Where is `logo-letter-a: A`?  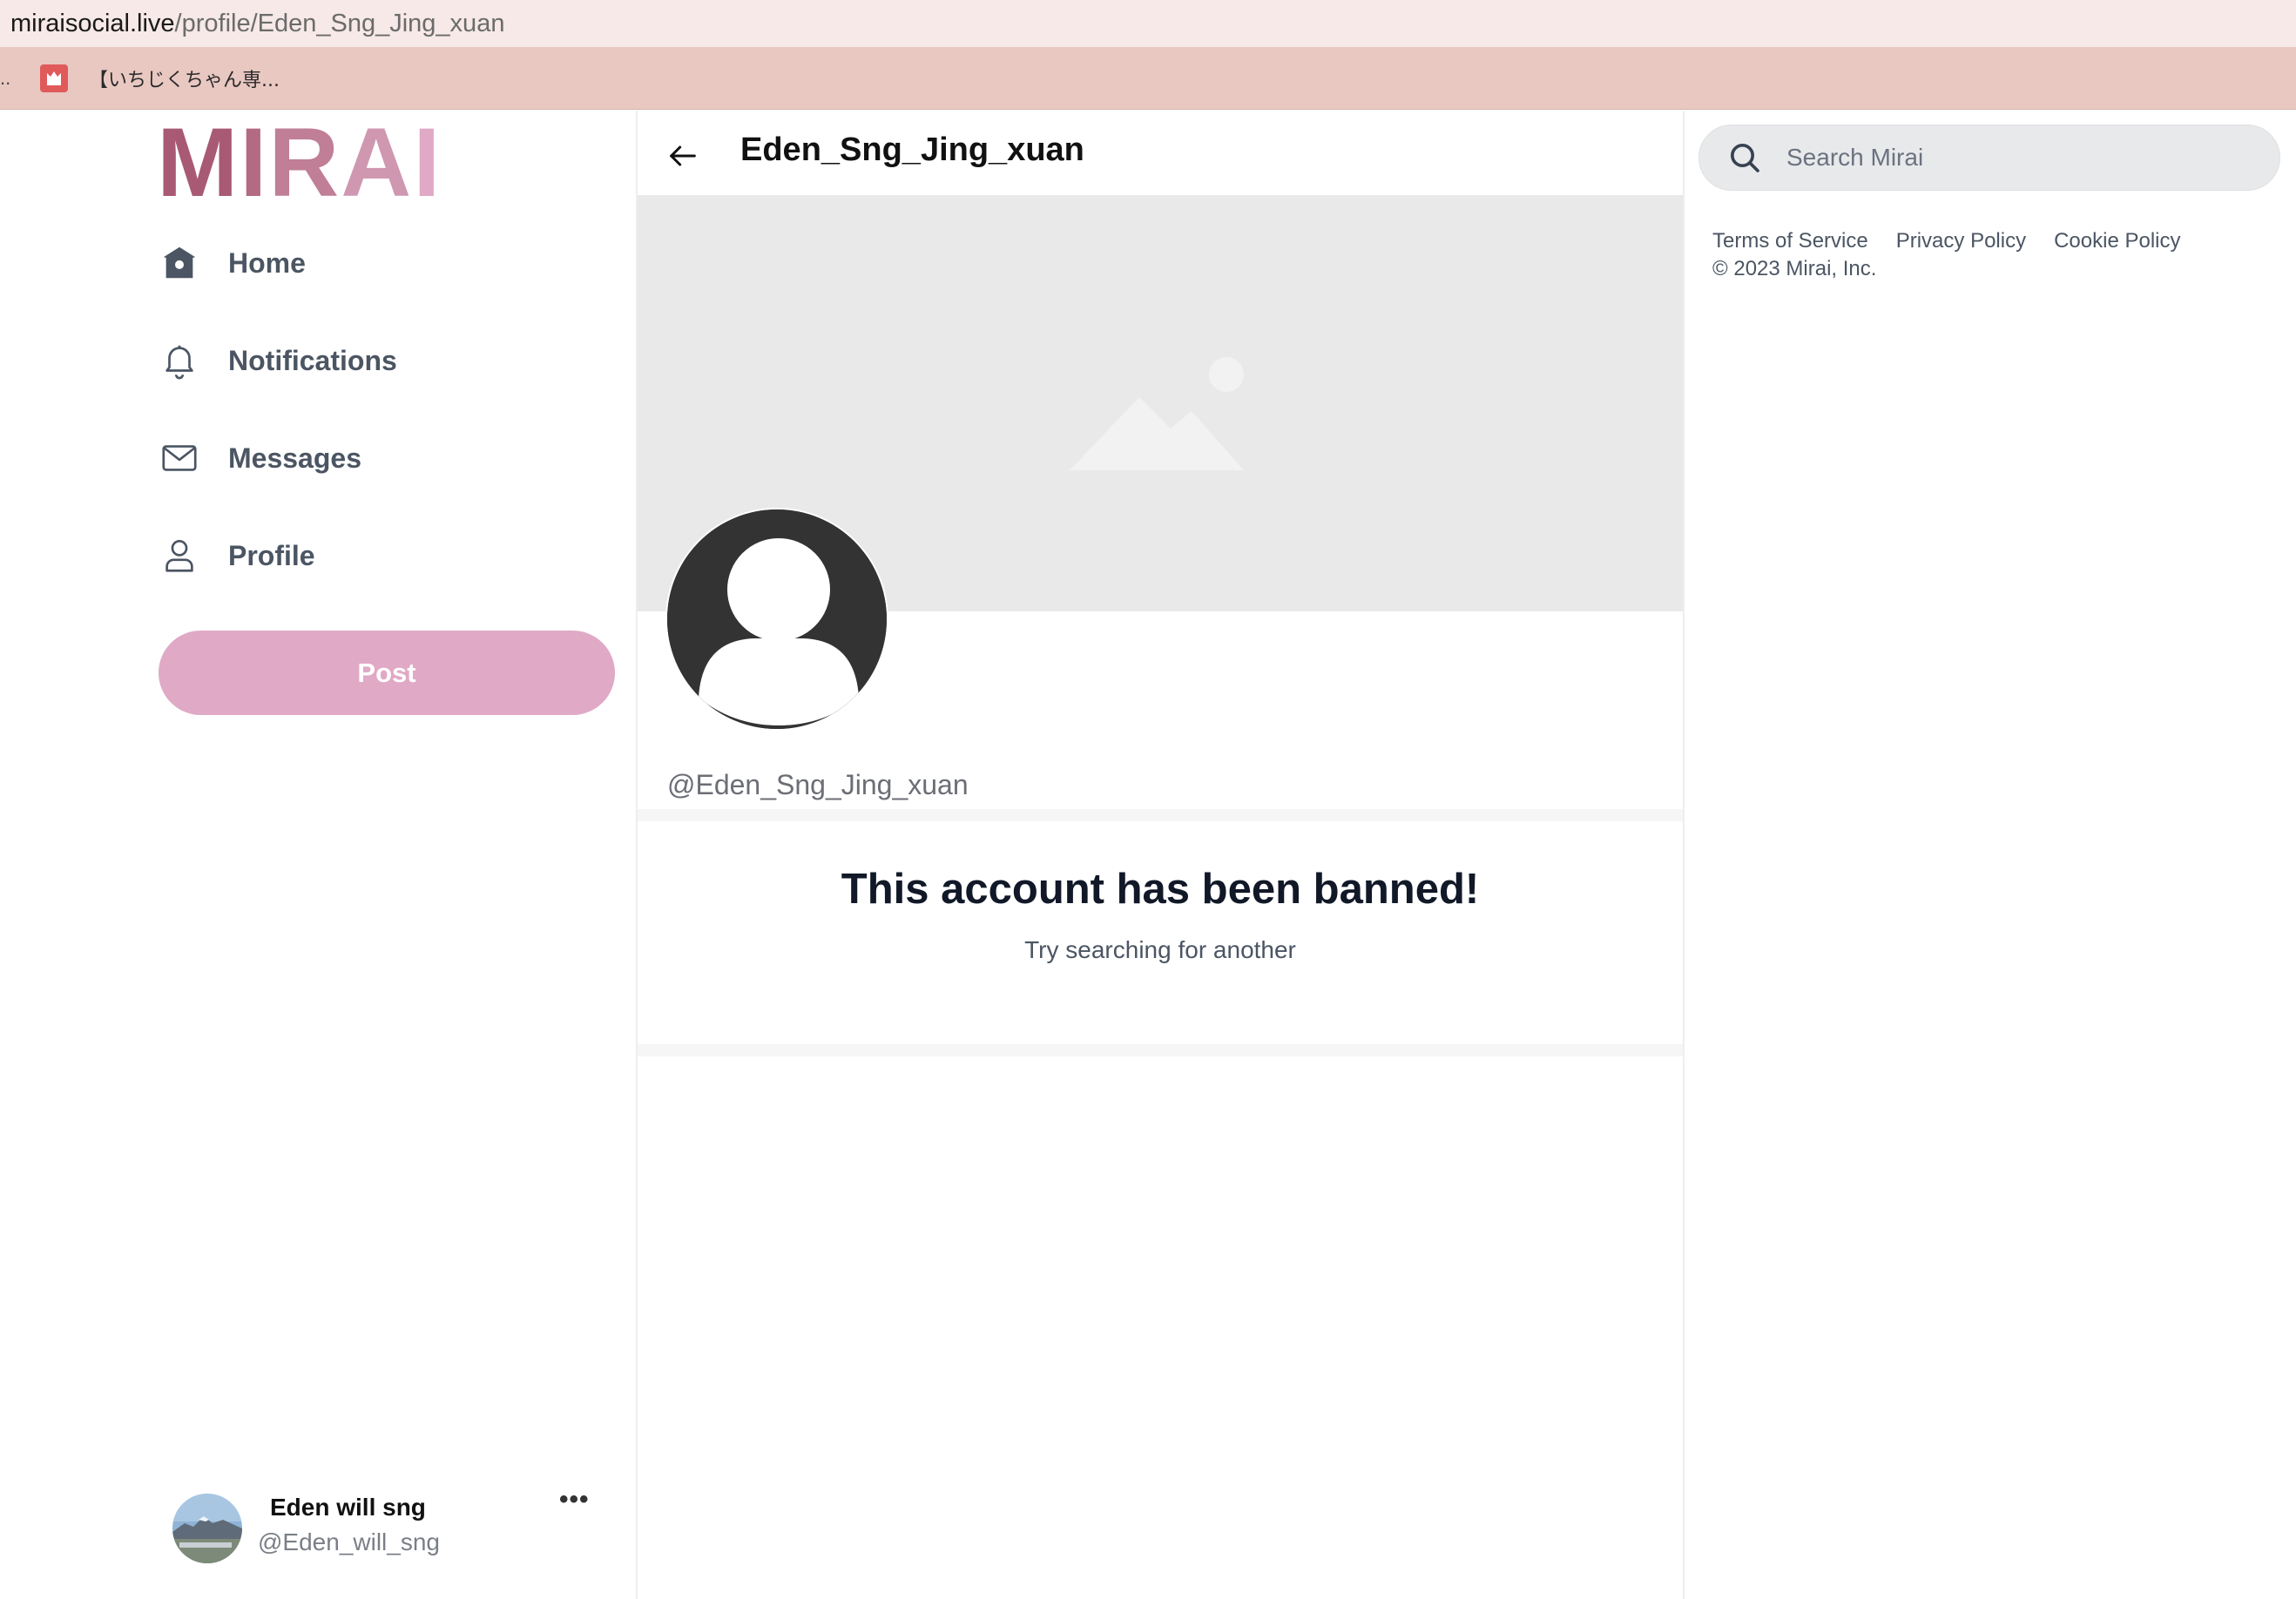 logo-letter-a: A is located at coordinates (377, 163).